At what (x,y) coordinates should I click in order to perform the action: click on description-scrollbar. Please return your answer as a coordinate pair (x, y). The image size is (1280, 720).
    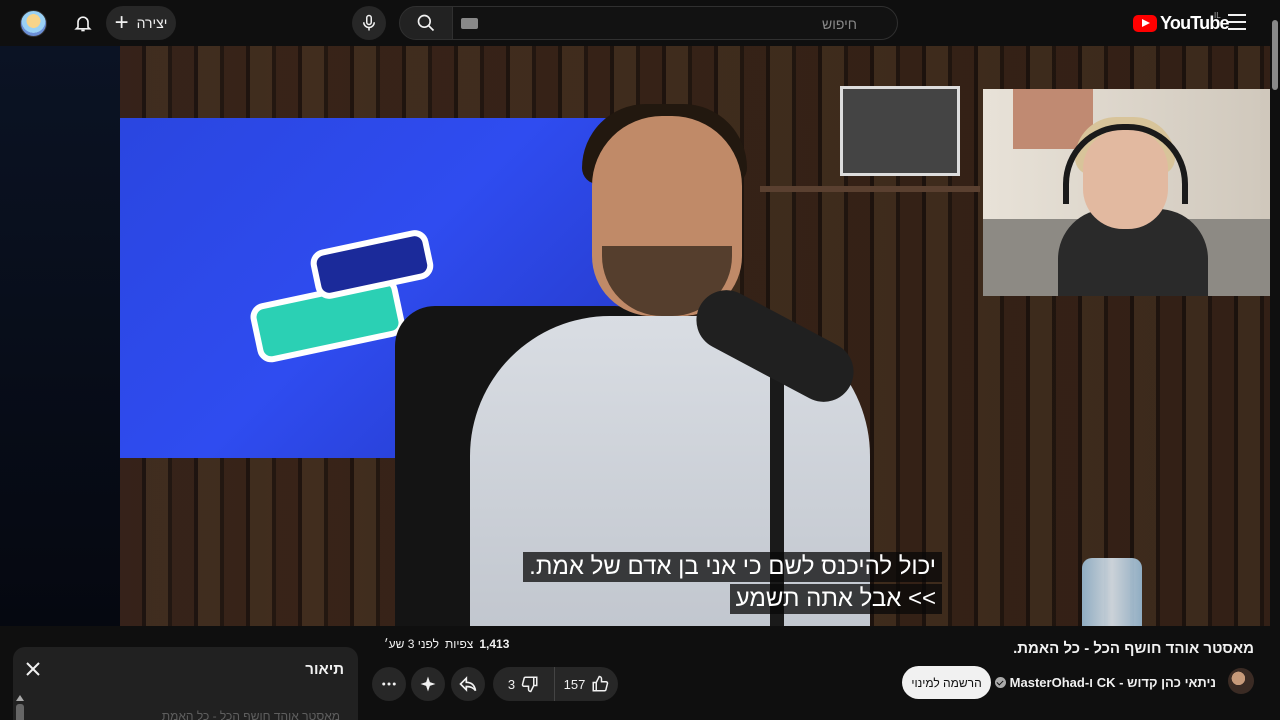
    Looking at the image, I should click on (20, 712).